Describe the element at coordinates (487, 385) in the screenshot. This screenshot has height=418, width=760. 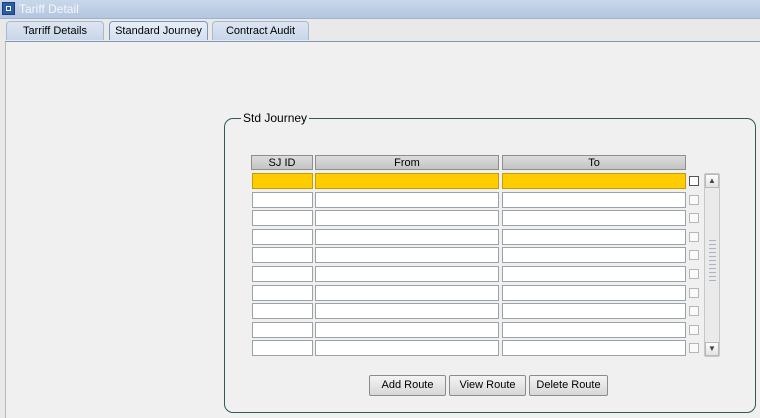
I see `view-route-button: View Route` at that location.